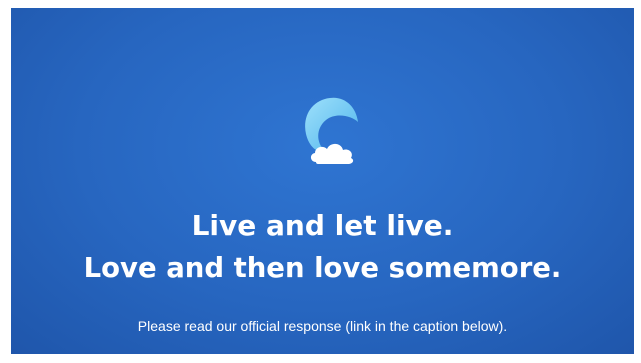  Describe the element at coordinates (322, 225) in the screenshot. I see `headline-line-1: Live and let live.` at that location.